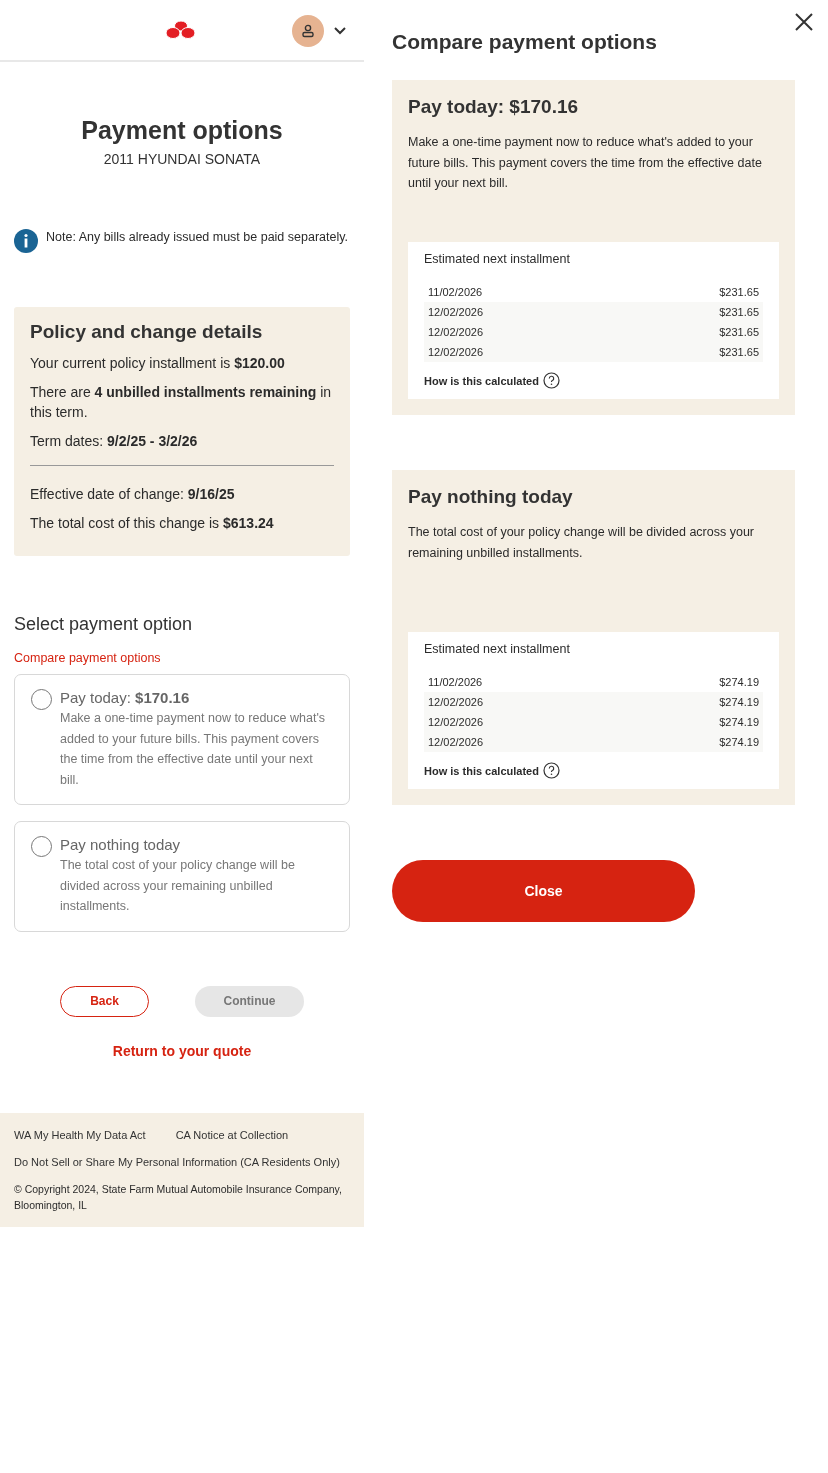 This screenshot has width=828, height=1473. Describe the element at coordinates (494, 107) in the screenshot. I see `card-title: Pay today: $170.16` at that location.